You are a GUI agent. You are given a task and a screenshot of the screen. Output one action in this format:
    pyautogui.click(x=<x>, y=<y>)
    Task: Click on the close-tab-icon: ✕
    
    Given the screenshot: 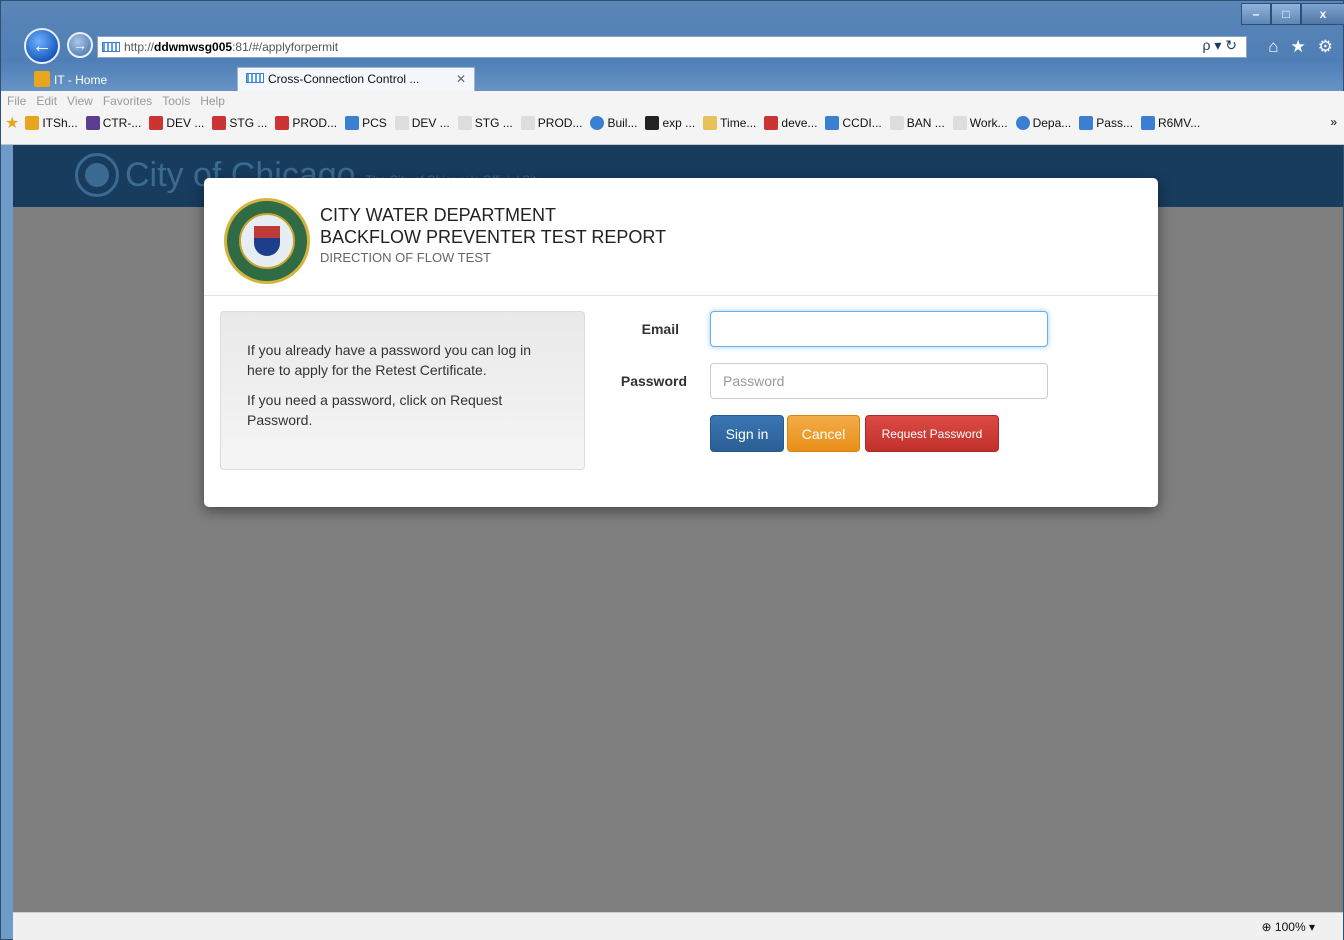 What is the action you would take?
    pyautogui.click(x=461, y=79)
    